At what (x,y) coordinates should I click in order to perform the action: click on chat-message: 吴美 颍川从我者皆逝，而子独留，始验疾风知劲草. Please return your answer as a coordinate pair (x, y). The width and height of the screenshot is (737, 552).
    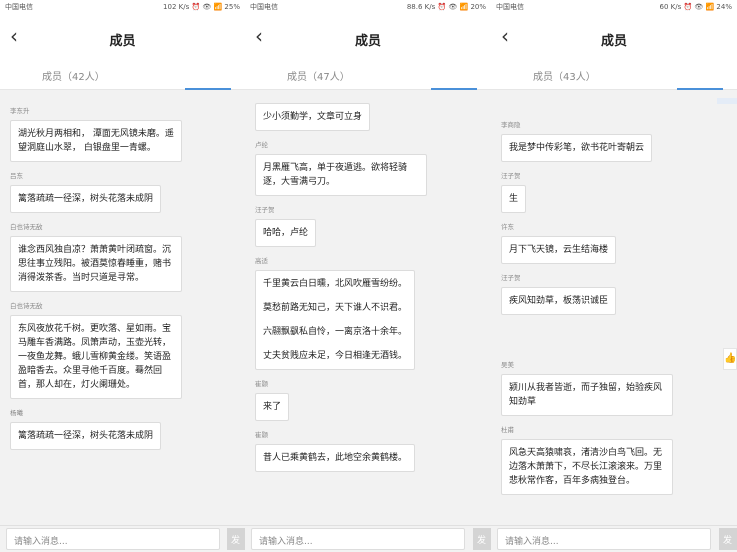
    Looking at the image, I should click on (614, 387).